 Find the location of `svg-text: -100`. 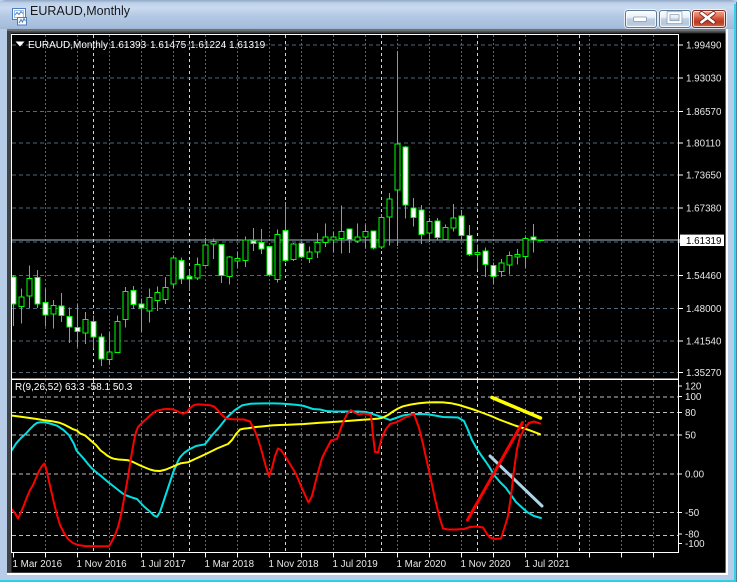

svg-text: -100 is located at coordinates (695, 544).